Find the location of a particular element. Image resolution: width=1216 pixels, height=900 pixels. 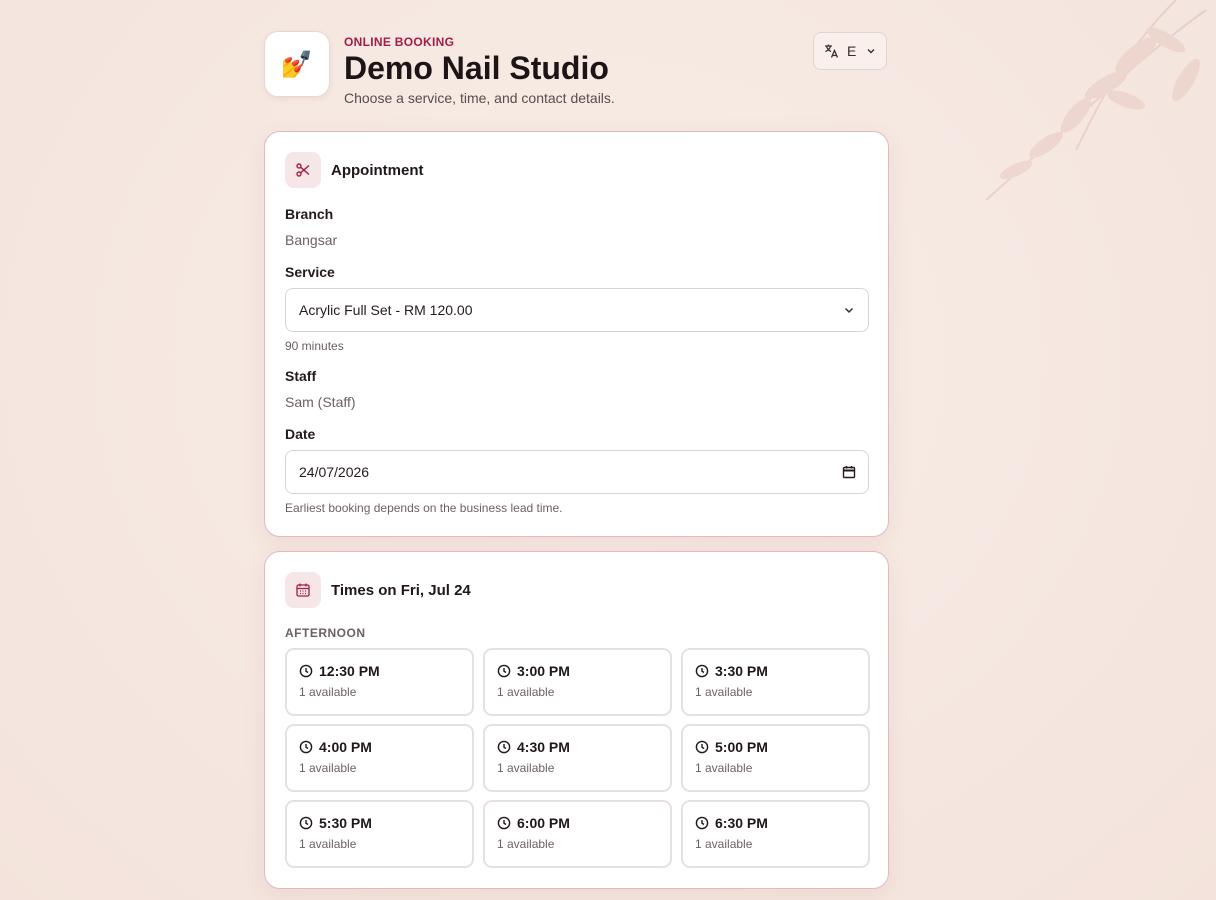

service-select-value: Acrylic Full Set - RM 120.00 is located at coordinates (386, 310).